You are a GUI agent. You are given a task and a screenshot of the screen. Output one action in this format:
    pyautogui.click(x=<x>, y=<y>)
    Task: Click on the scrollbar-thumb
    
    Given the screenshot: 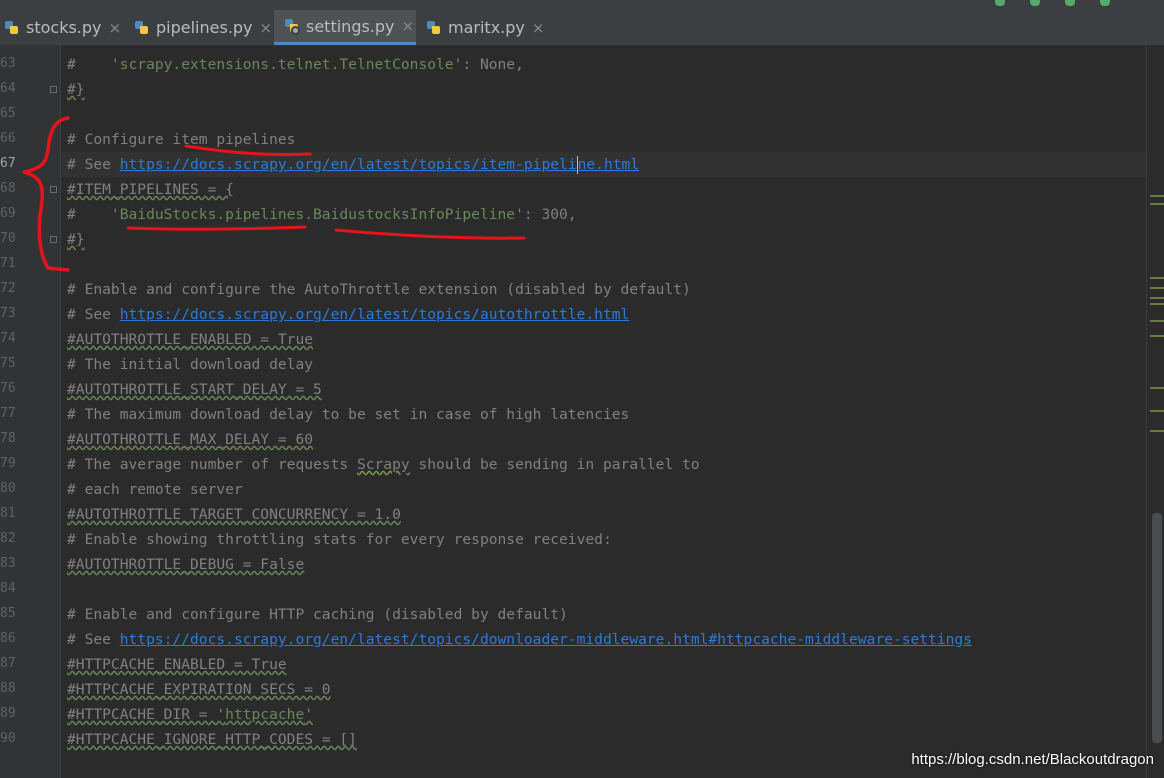 What is the action you would take?
    pyautogui.click(x=1157, y=628)
    